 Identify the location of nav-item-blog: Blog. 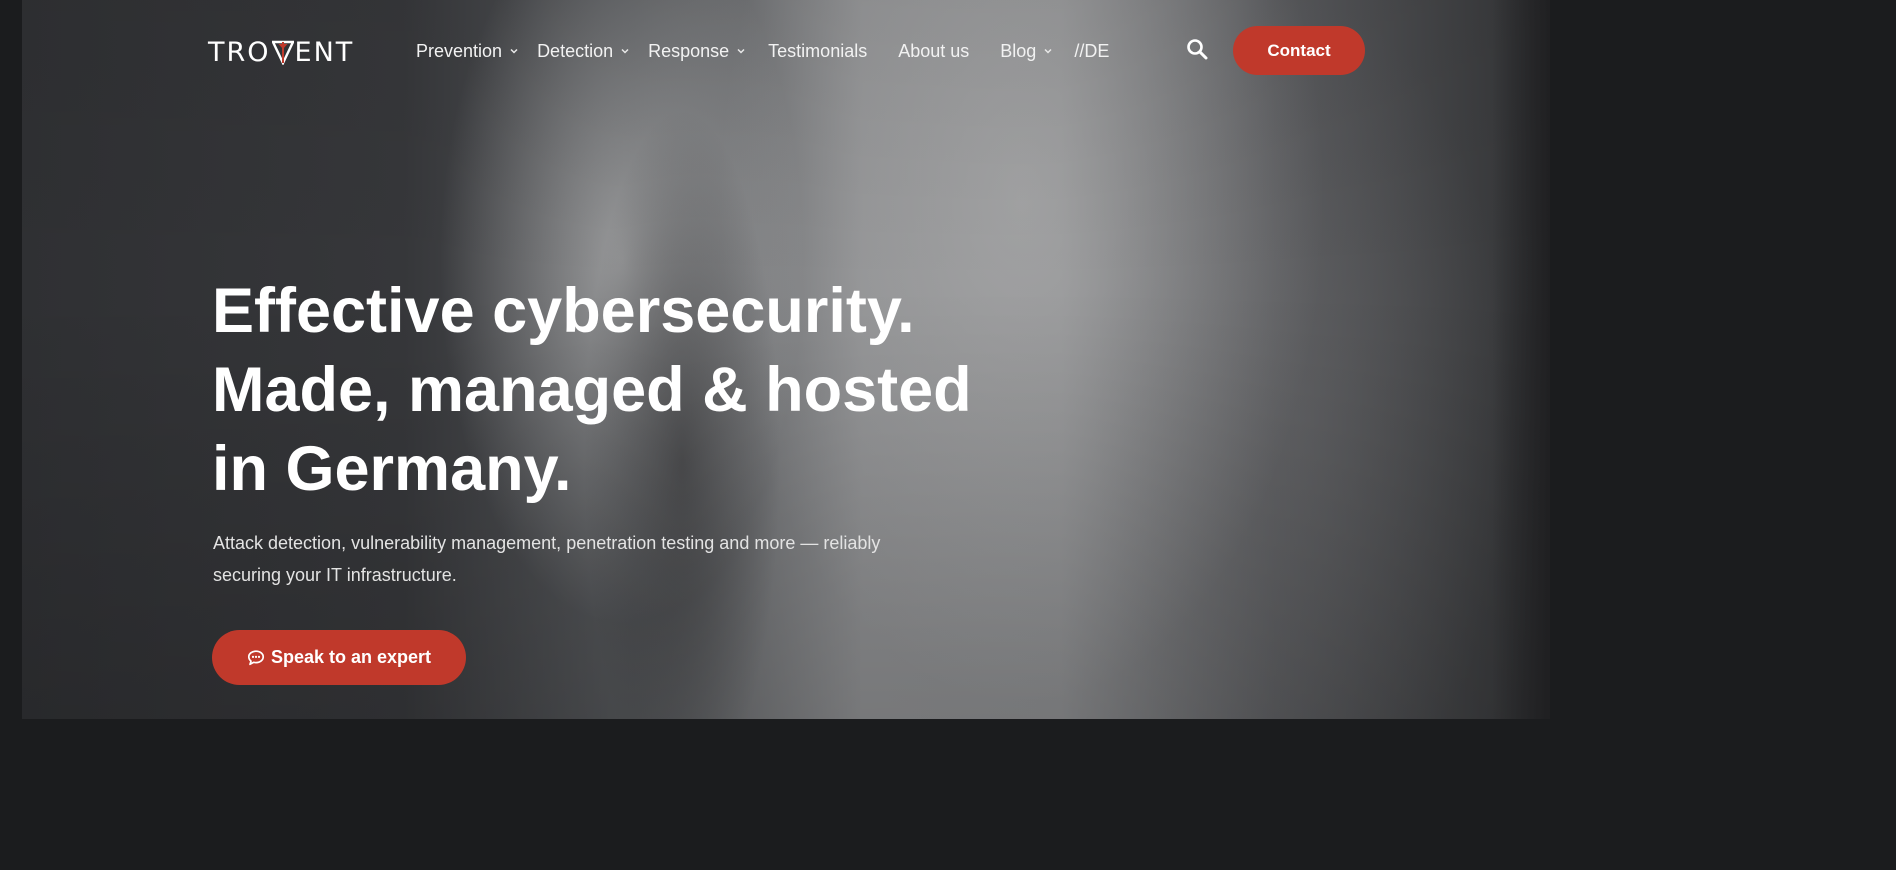
(1026, 51).